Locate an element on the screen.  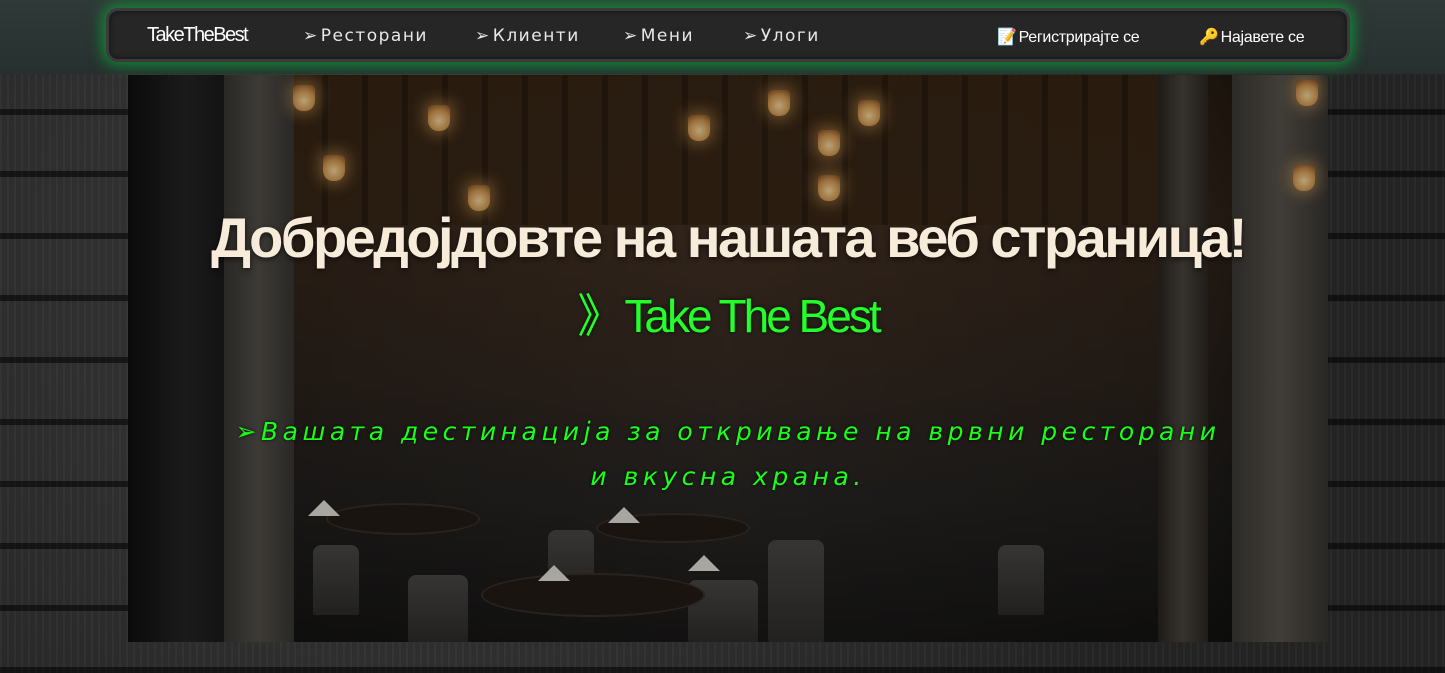
hero-title: Добредојдовте на нашата веб страница! is located at coordinates (729, 237).